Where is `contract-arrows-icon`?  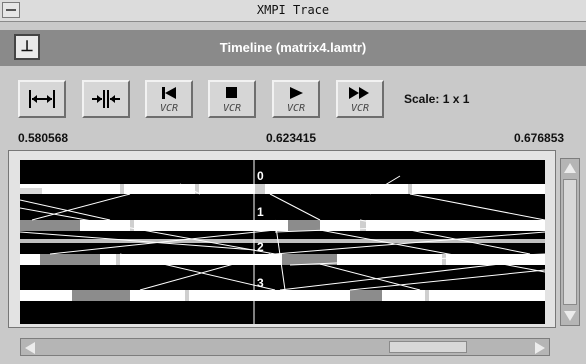 contract-arrows-icon is located at coordinates (106, 99).